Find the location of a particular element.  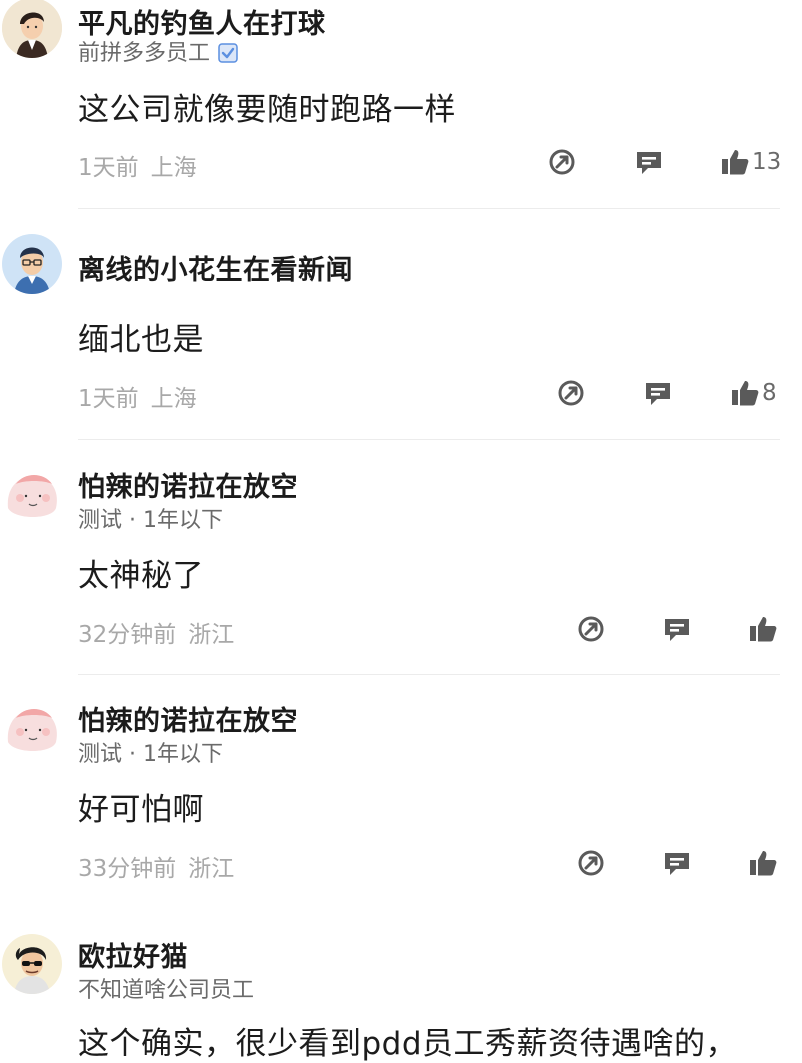

comment-text: 太神秘了 is located at coordinates (141, 576).